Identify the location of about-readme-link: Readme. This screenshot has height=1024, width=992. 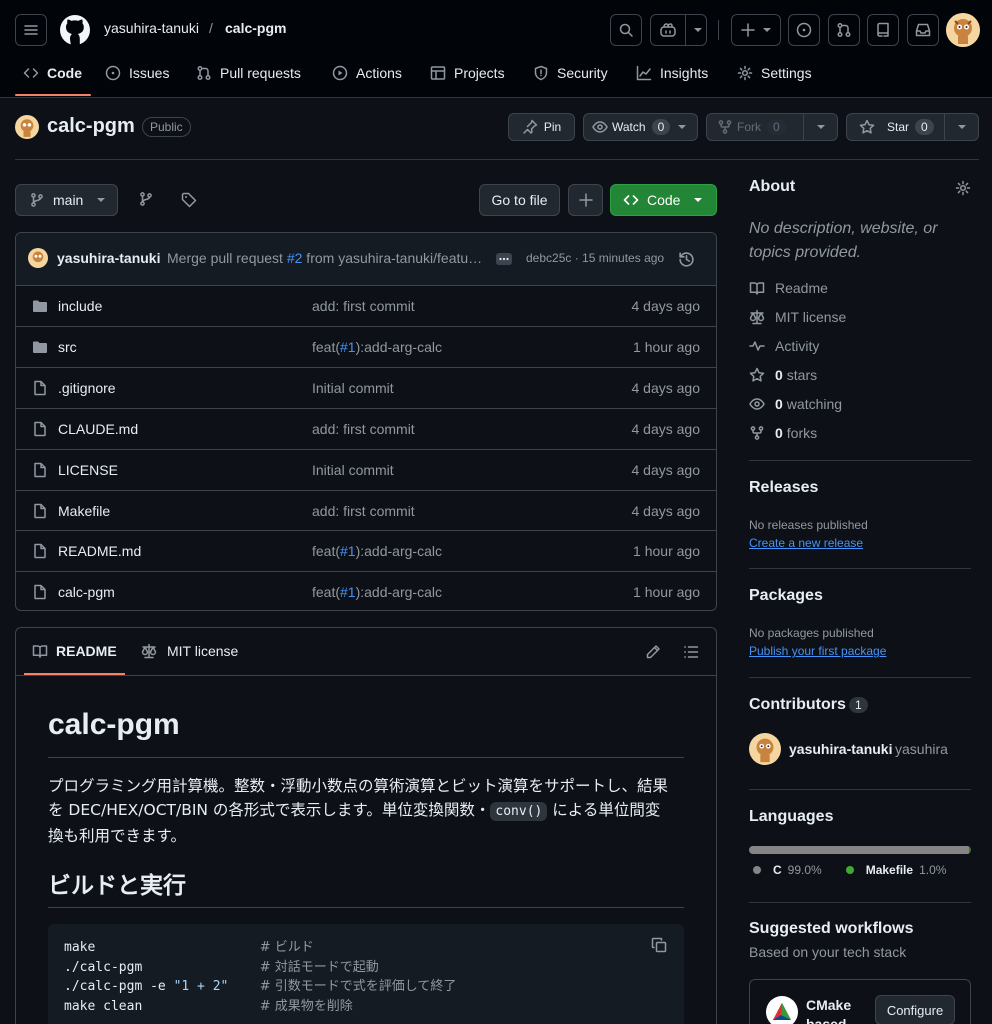
(788, 288).